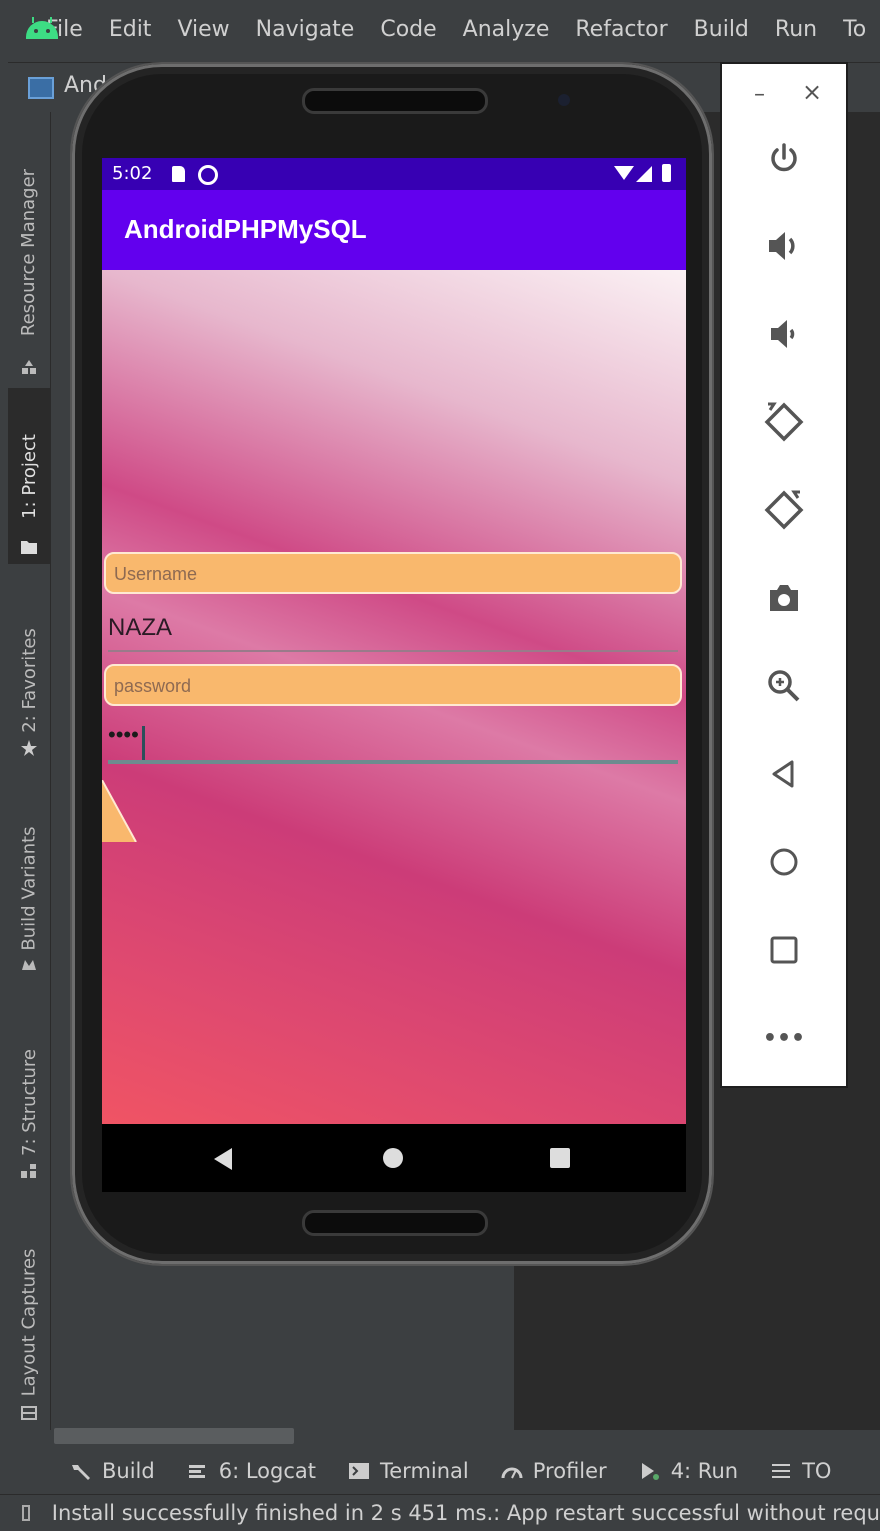 The width and height of the screenshot is (880, 1531). What do you see at coordinates (153, 686) in the screenshot?
I see `password-label: password` at bounding box center [153, 686].